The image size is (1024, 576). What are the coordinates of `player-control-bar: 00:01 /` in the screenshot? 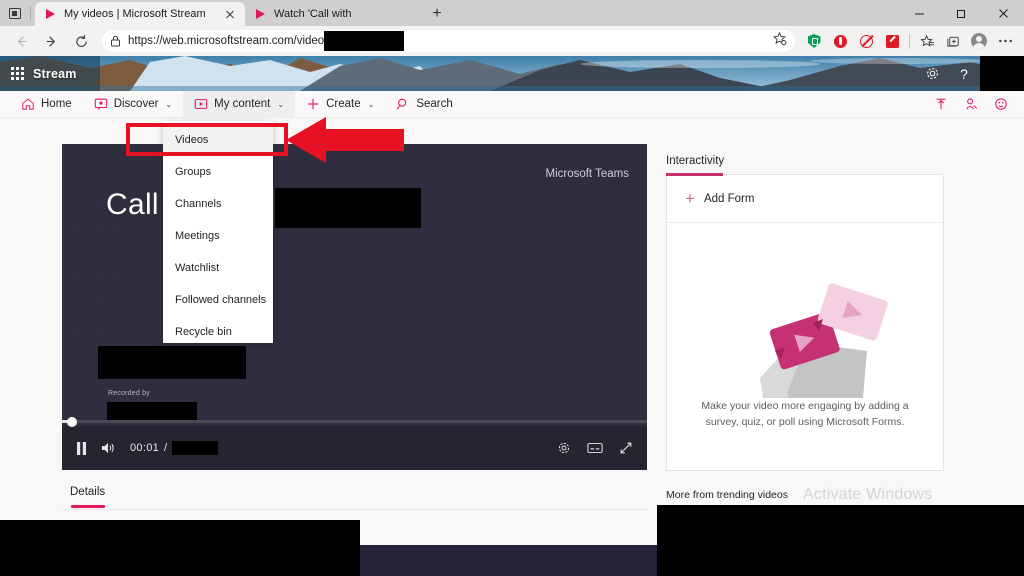 It's located at (354, 443).